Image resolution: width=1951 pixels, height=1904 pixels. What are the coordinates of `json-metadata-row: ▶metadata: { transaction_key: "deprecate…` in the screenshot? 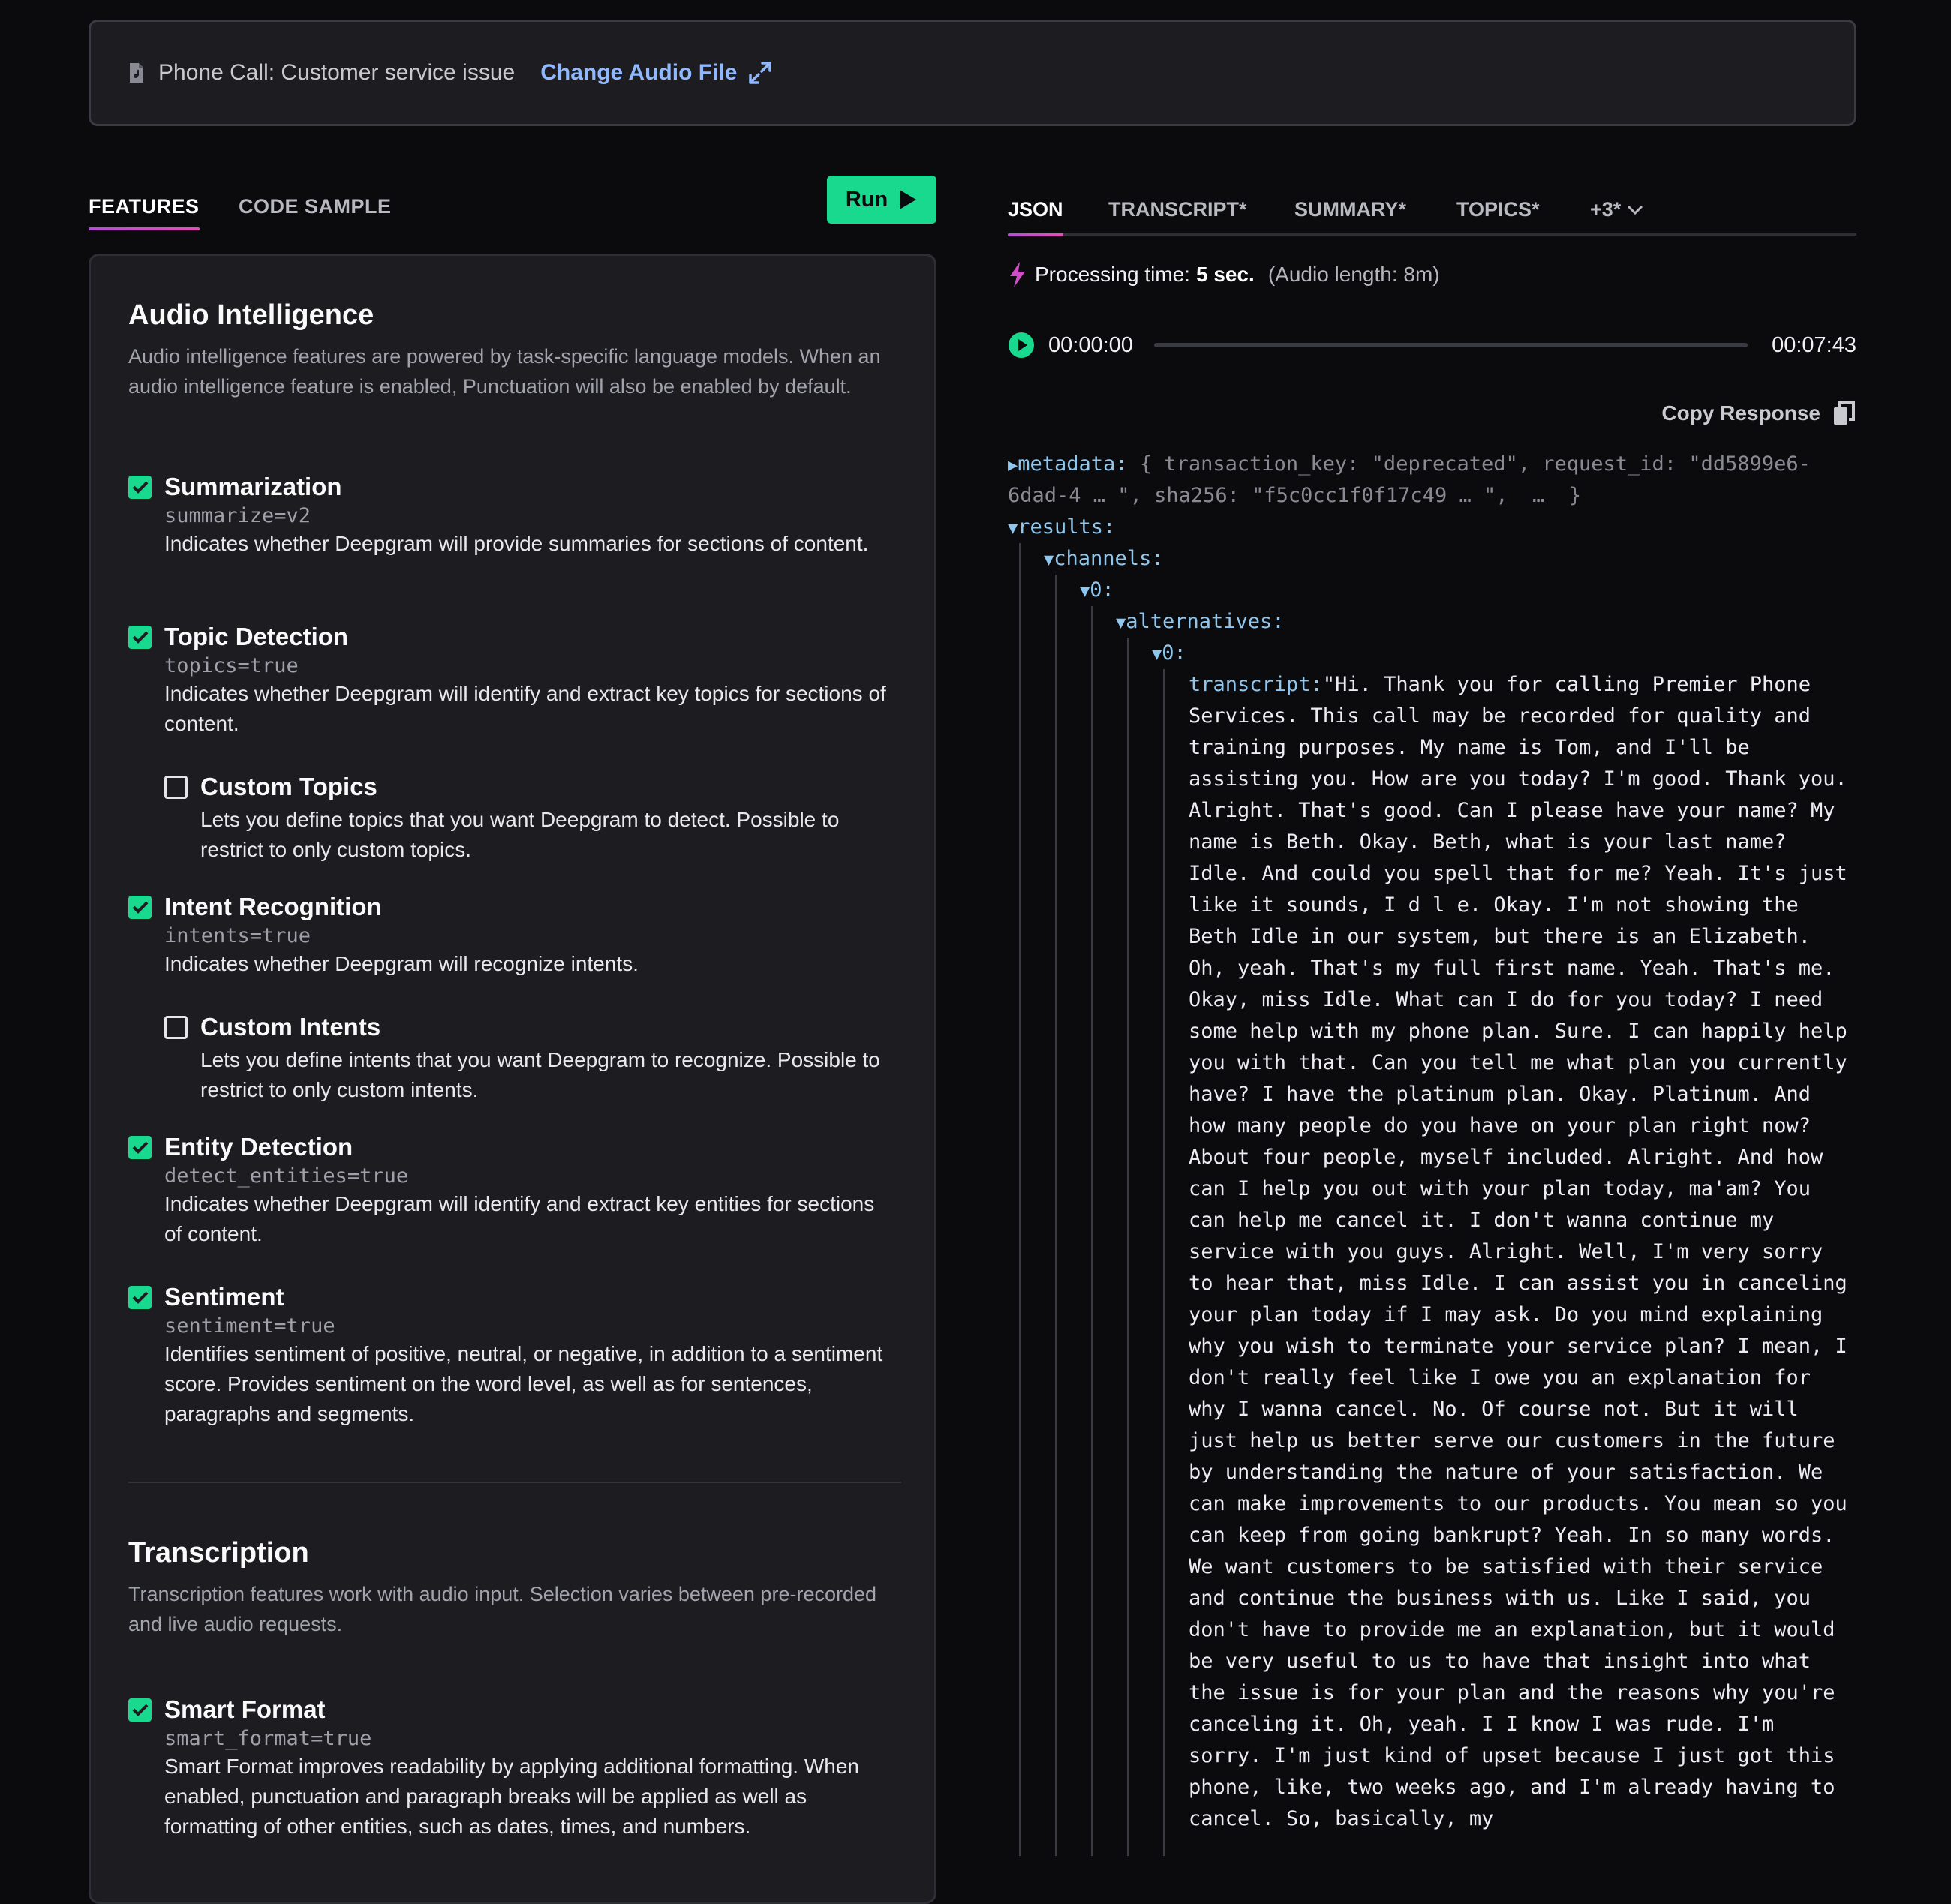 It's located at (1410, 465).